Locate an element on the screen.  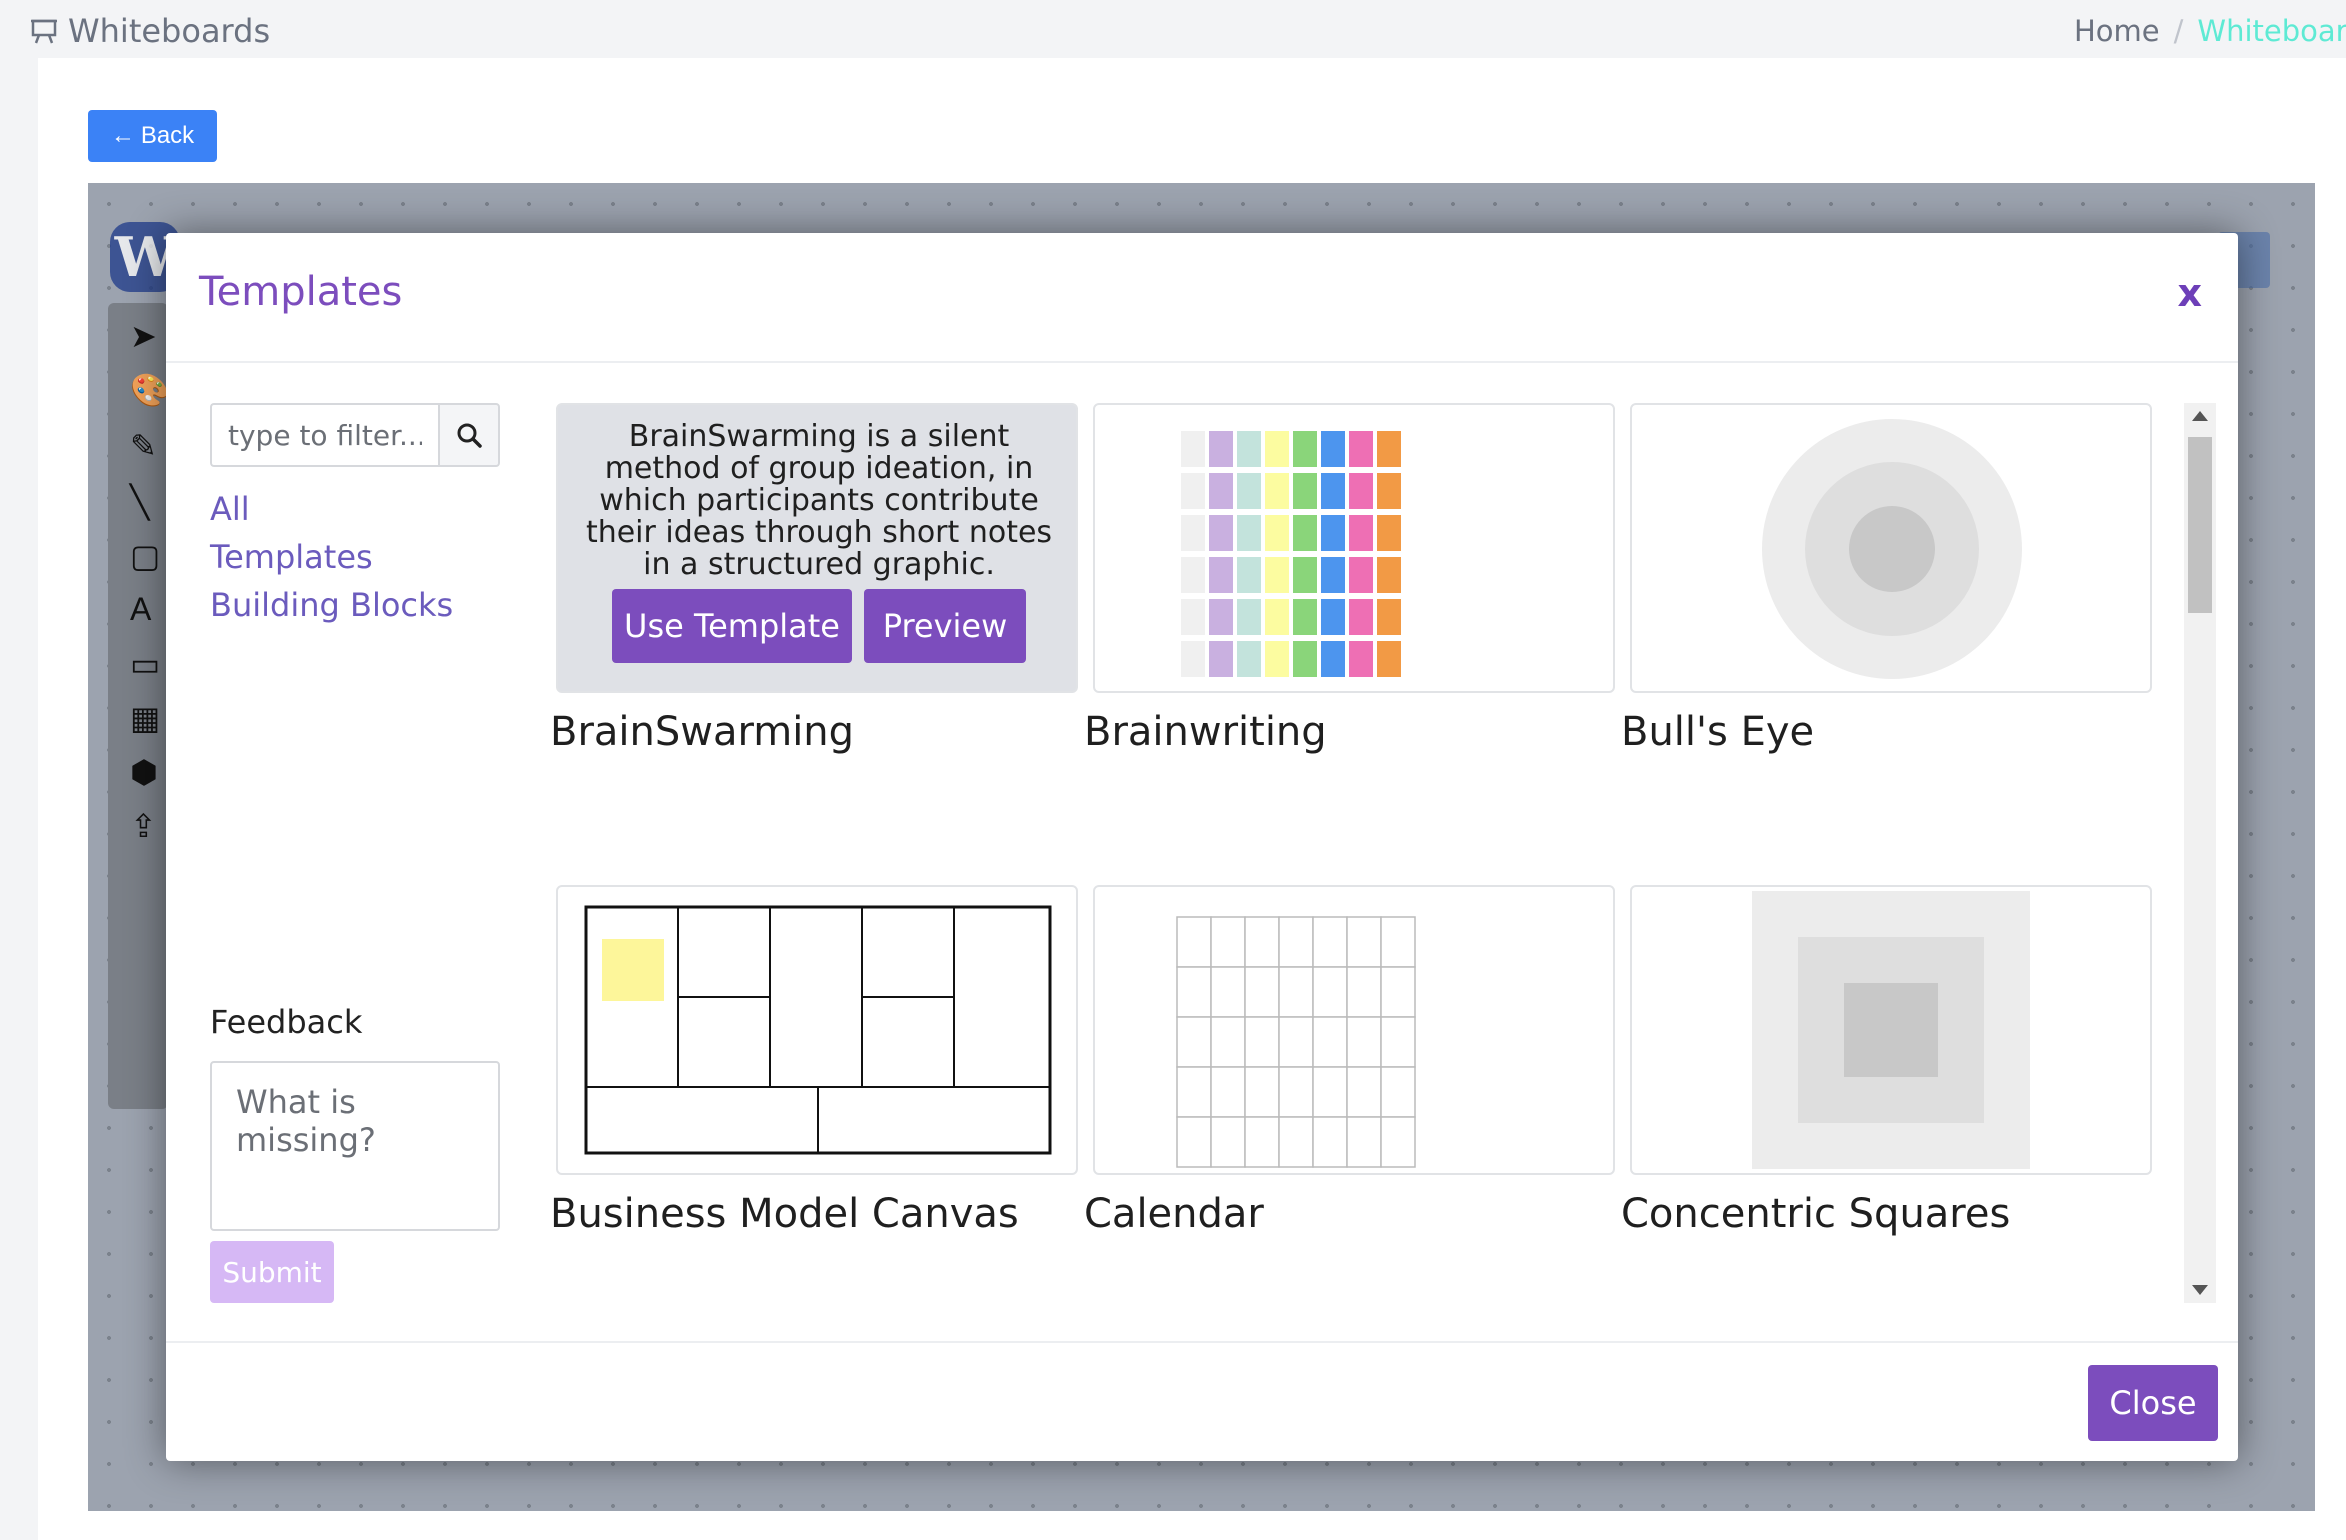
template-card-brainwriting is located at coordinates (1354, 548).